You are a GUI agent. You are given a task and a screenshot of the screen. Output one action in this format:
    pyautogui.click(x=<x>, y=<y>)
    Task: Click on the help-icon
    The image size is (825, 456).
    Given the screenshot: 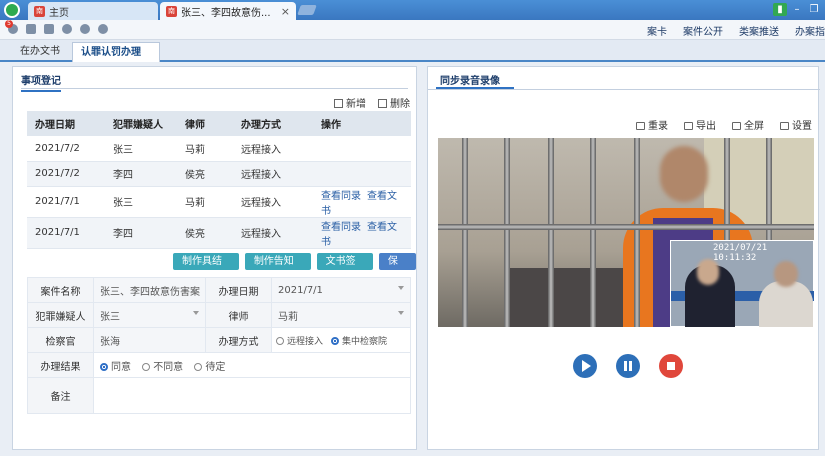 What is the action you would take?
    pyautogui.click(x=85, y=29)
    